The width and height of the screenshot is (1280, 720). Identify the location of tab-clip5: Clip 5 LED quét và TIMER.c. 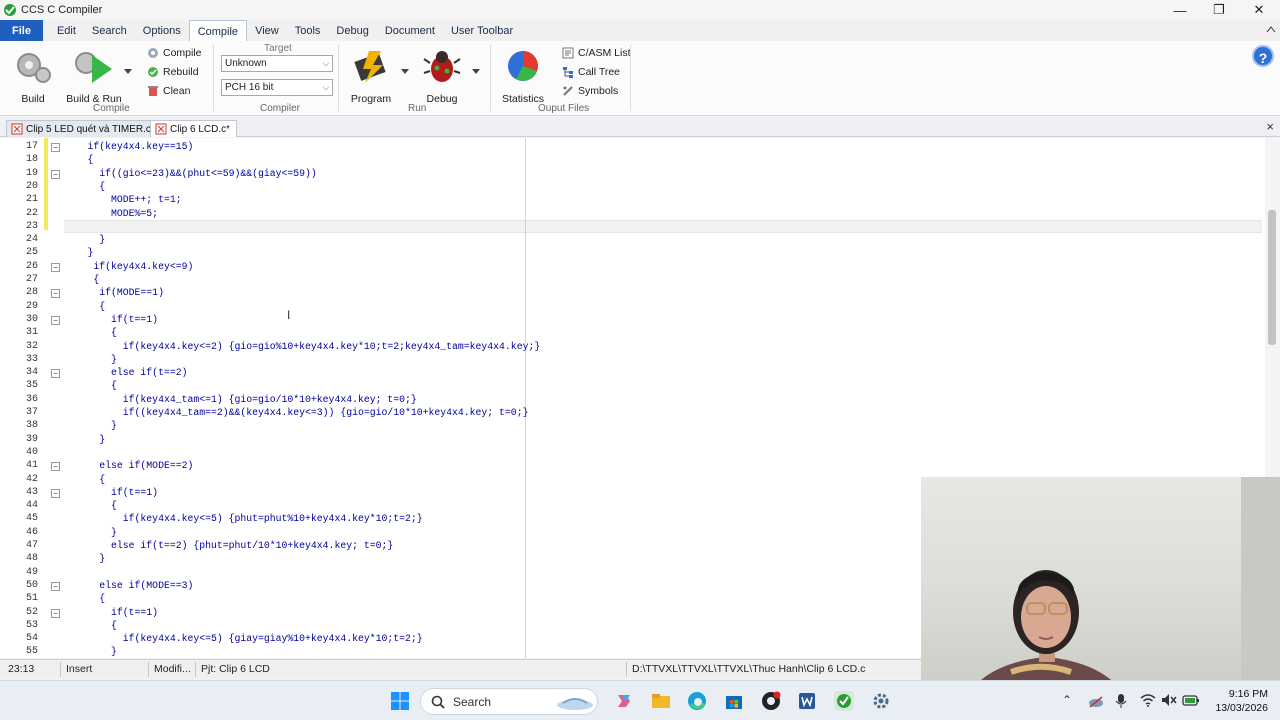
(82, 128).